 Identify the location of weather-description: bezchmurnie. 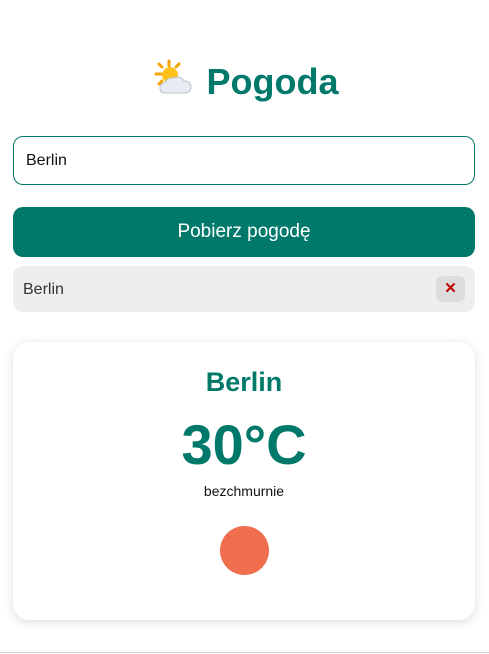
(244, 491).